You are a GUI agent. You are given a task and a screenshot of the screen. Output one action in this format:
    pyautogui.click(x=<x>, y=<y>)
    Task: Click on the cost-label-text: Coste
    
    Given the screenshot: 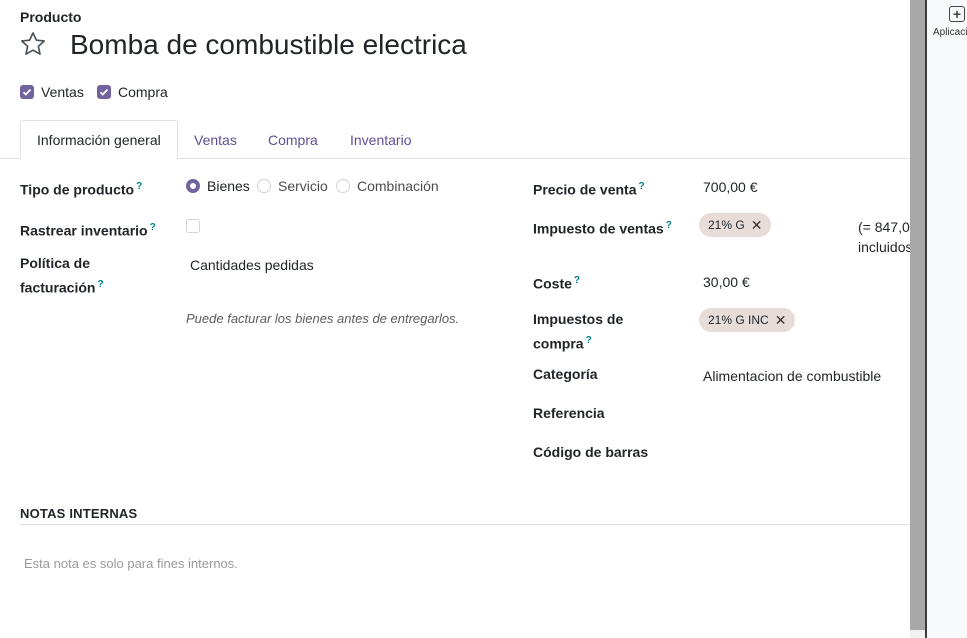 What is the action you would take?
    pyautogui.click(x=552, y=283)
    